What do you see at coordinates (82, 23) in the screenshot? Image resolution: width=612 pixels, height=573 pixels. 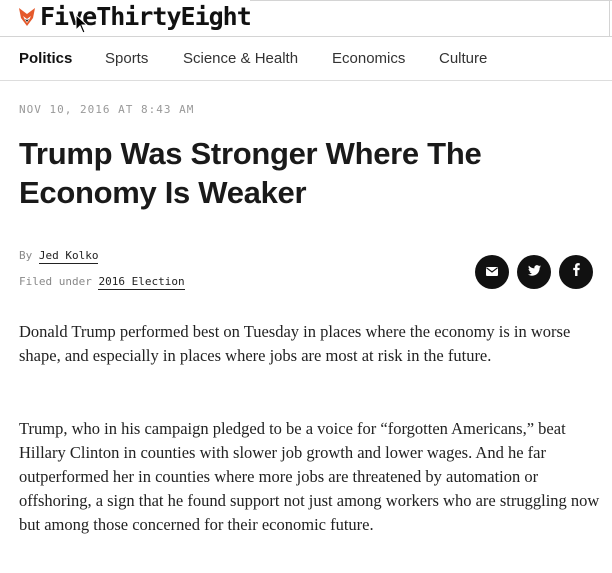 I see `mouse-cursor-icon` at bounding box center [82, 23].